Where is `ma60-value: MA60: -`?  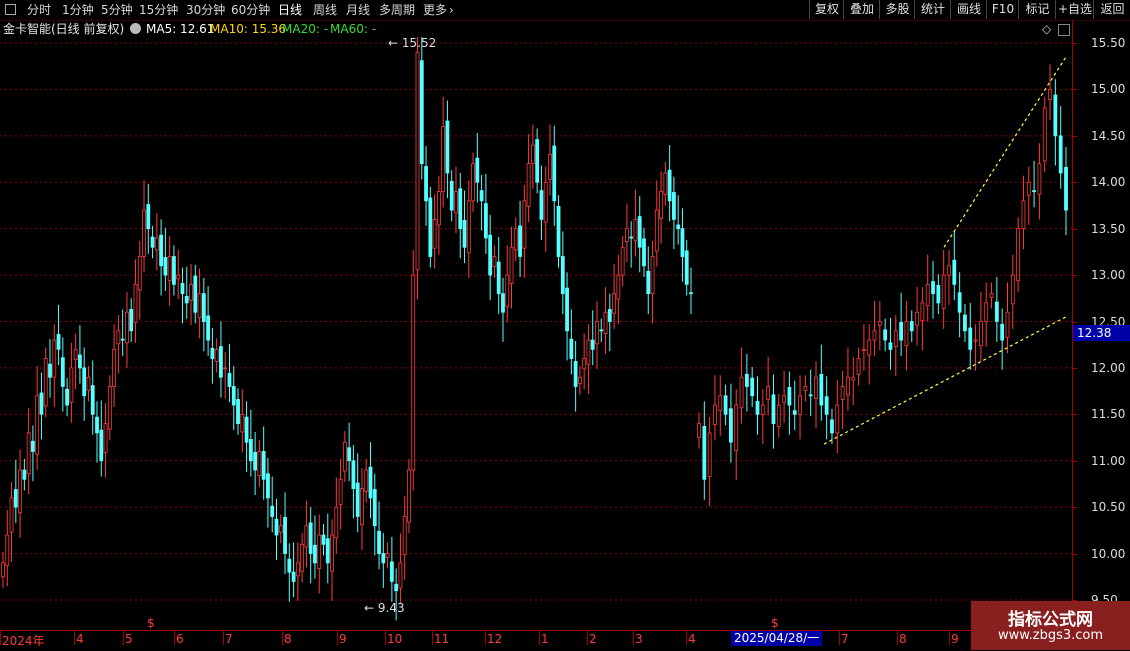 ma60-value: MA60: - is located at coordinates (353, 29).